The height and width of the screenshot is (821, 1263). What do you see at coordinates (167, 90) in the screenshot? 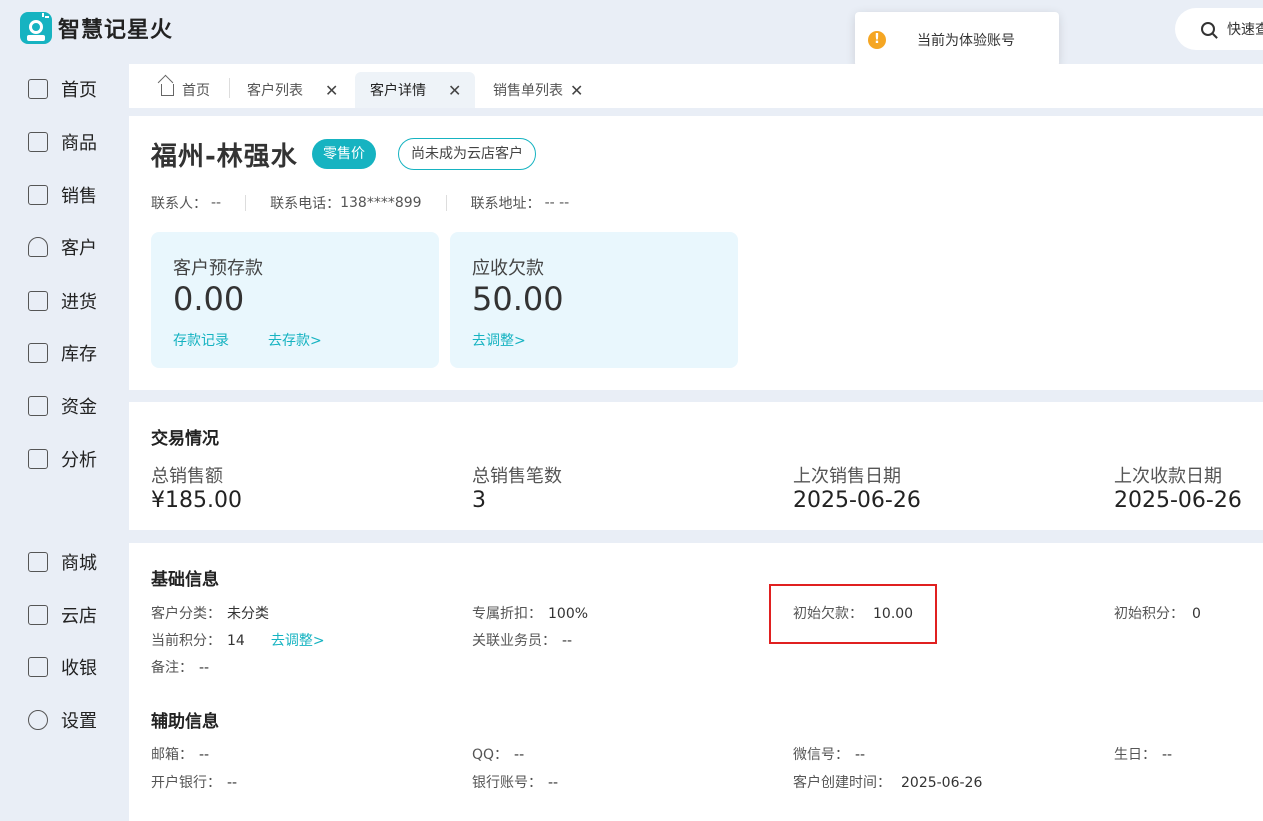
I see `home-icon` at bounding box center [167, 90].